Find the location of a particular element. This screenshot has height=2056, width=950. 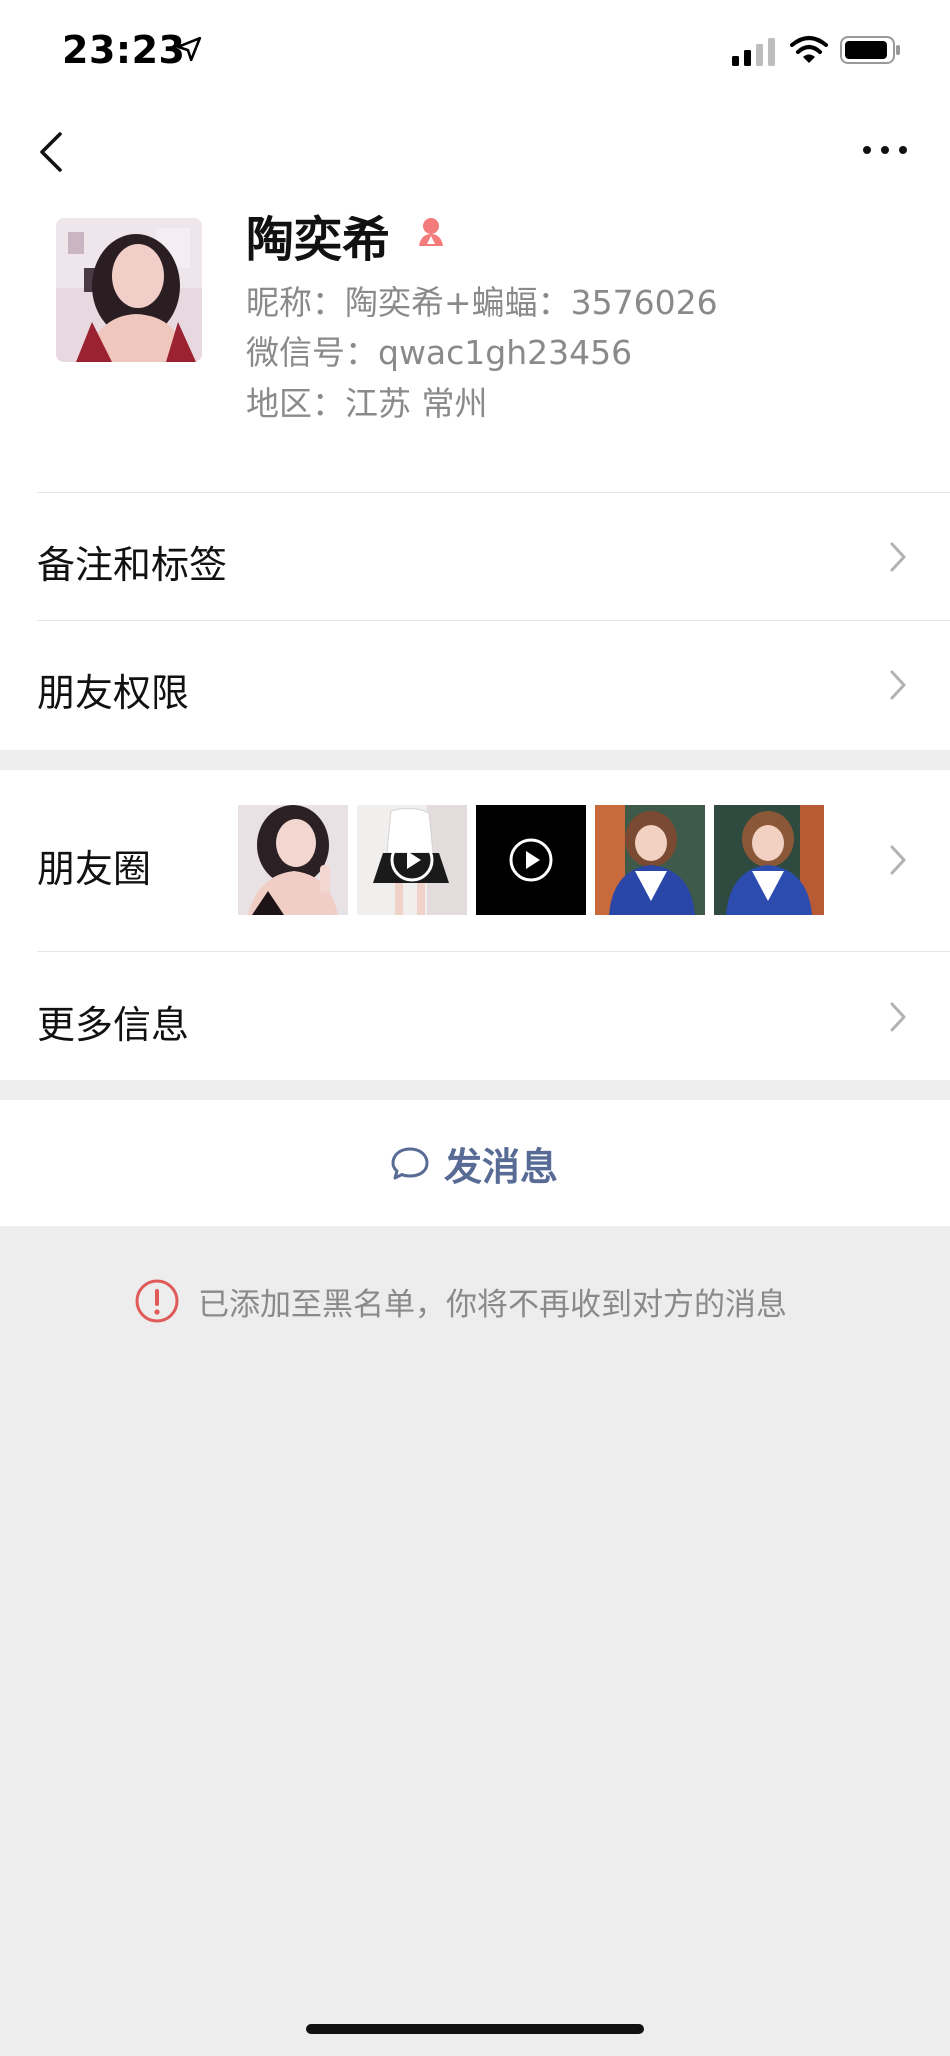

home-indicator is located at coordinates (475, 2029).